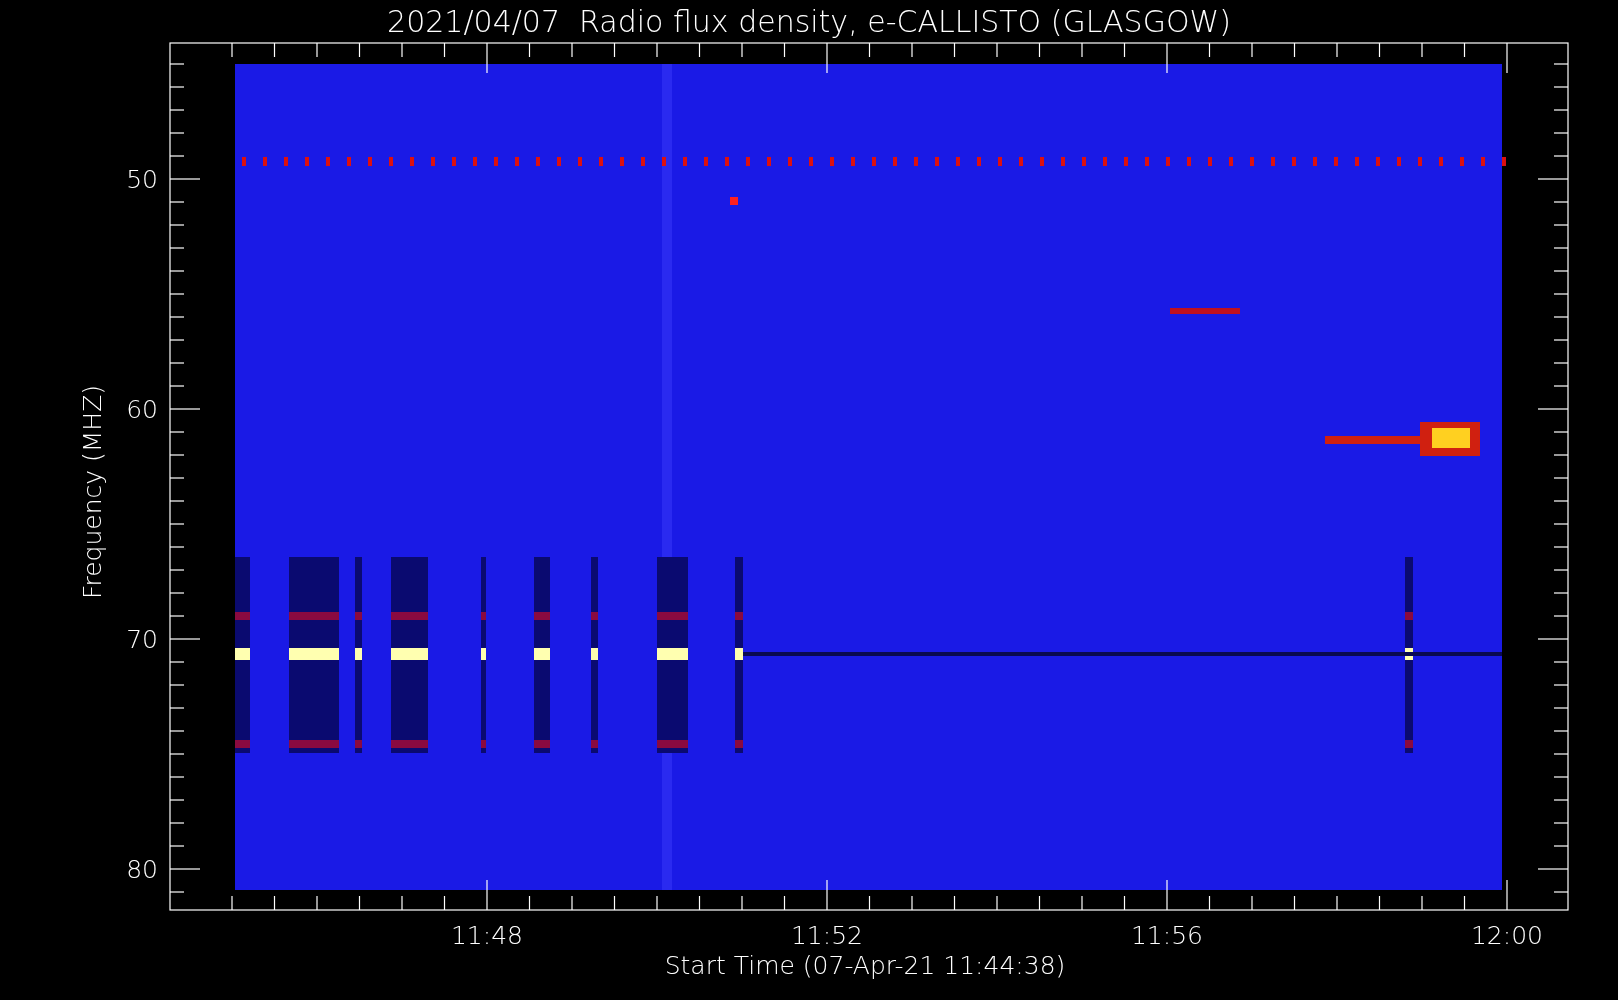 Image resolution: width=1618 pixels, height=1000 pixels. What do you see at coordinates (827, 935) in the screenshot?
I see `x-tick-label: 11:52` at bounding box center [827, 935].